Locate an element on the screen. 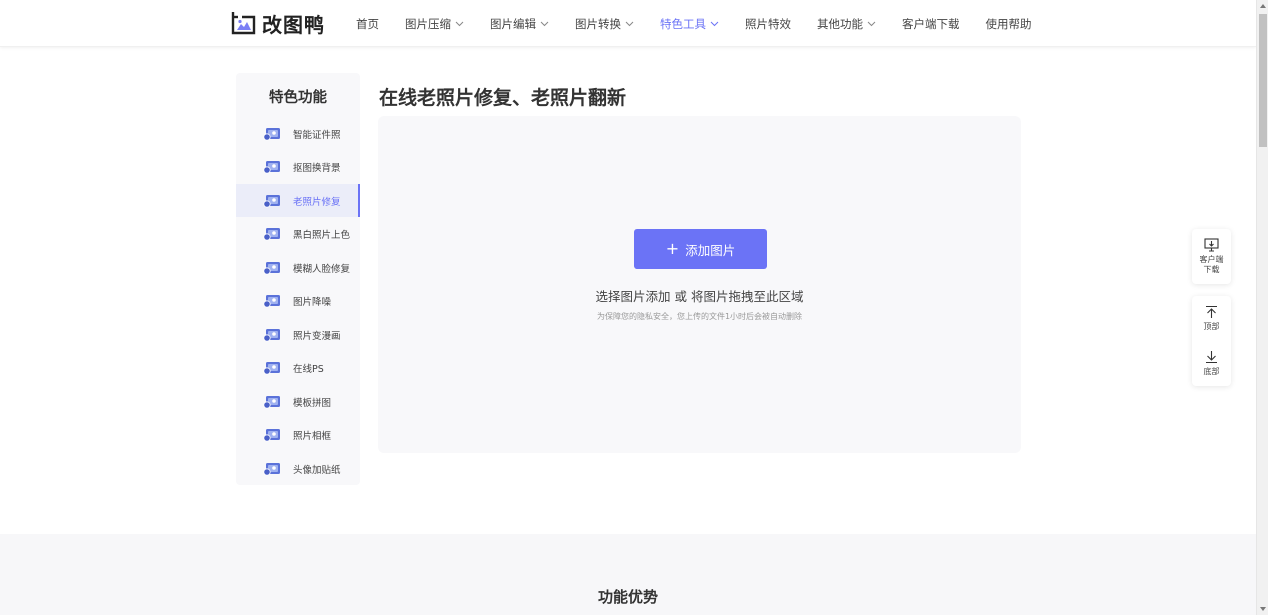 This screenshot has width=1268, height=615. logo-icon is located at coordinates (243, 23).